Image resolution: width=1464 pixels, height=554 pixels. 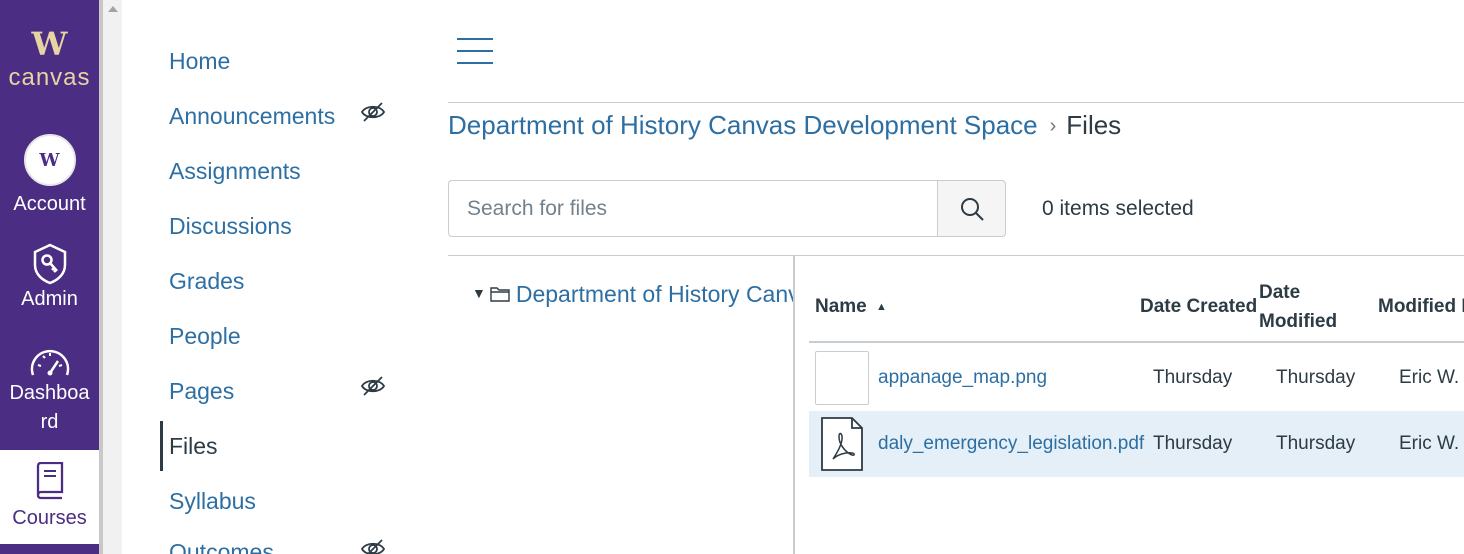 I want to click on items-selected-count: 0 items selected, so click(x=1118, y=208).